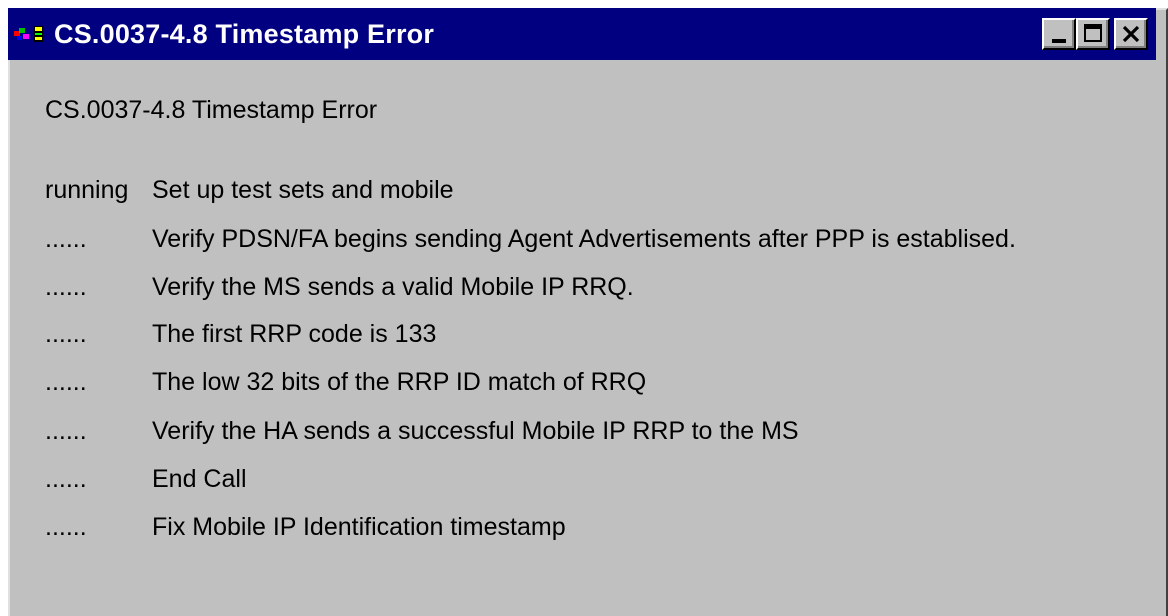 This screenshot has height=616, width=1168. Describe the element at coordinates (211, 110) in the screenshot. I see `test-heading: CS.0037-4.8 Timestamp Error` at that location.